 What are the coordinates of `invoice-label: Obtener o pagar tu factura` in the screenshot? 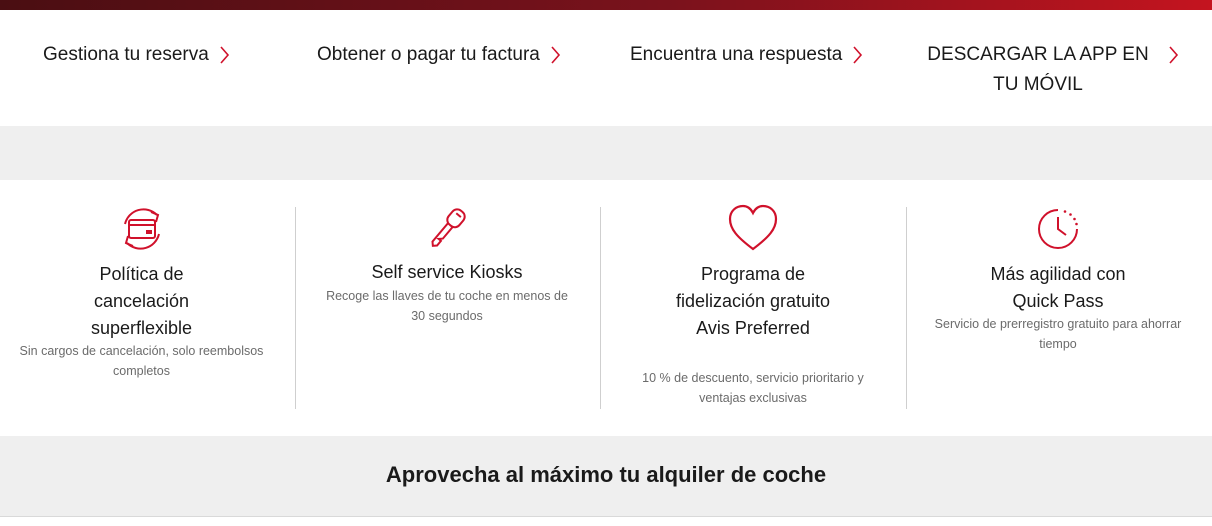 It's located at (428, 54).